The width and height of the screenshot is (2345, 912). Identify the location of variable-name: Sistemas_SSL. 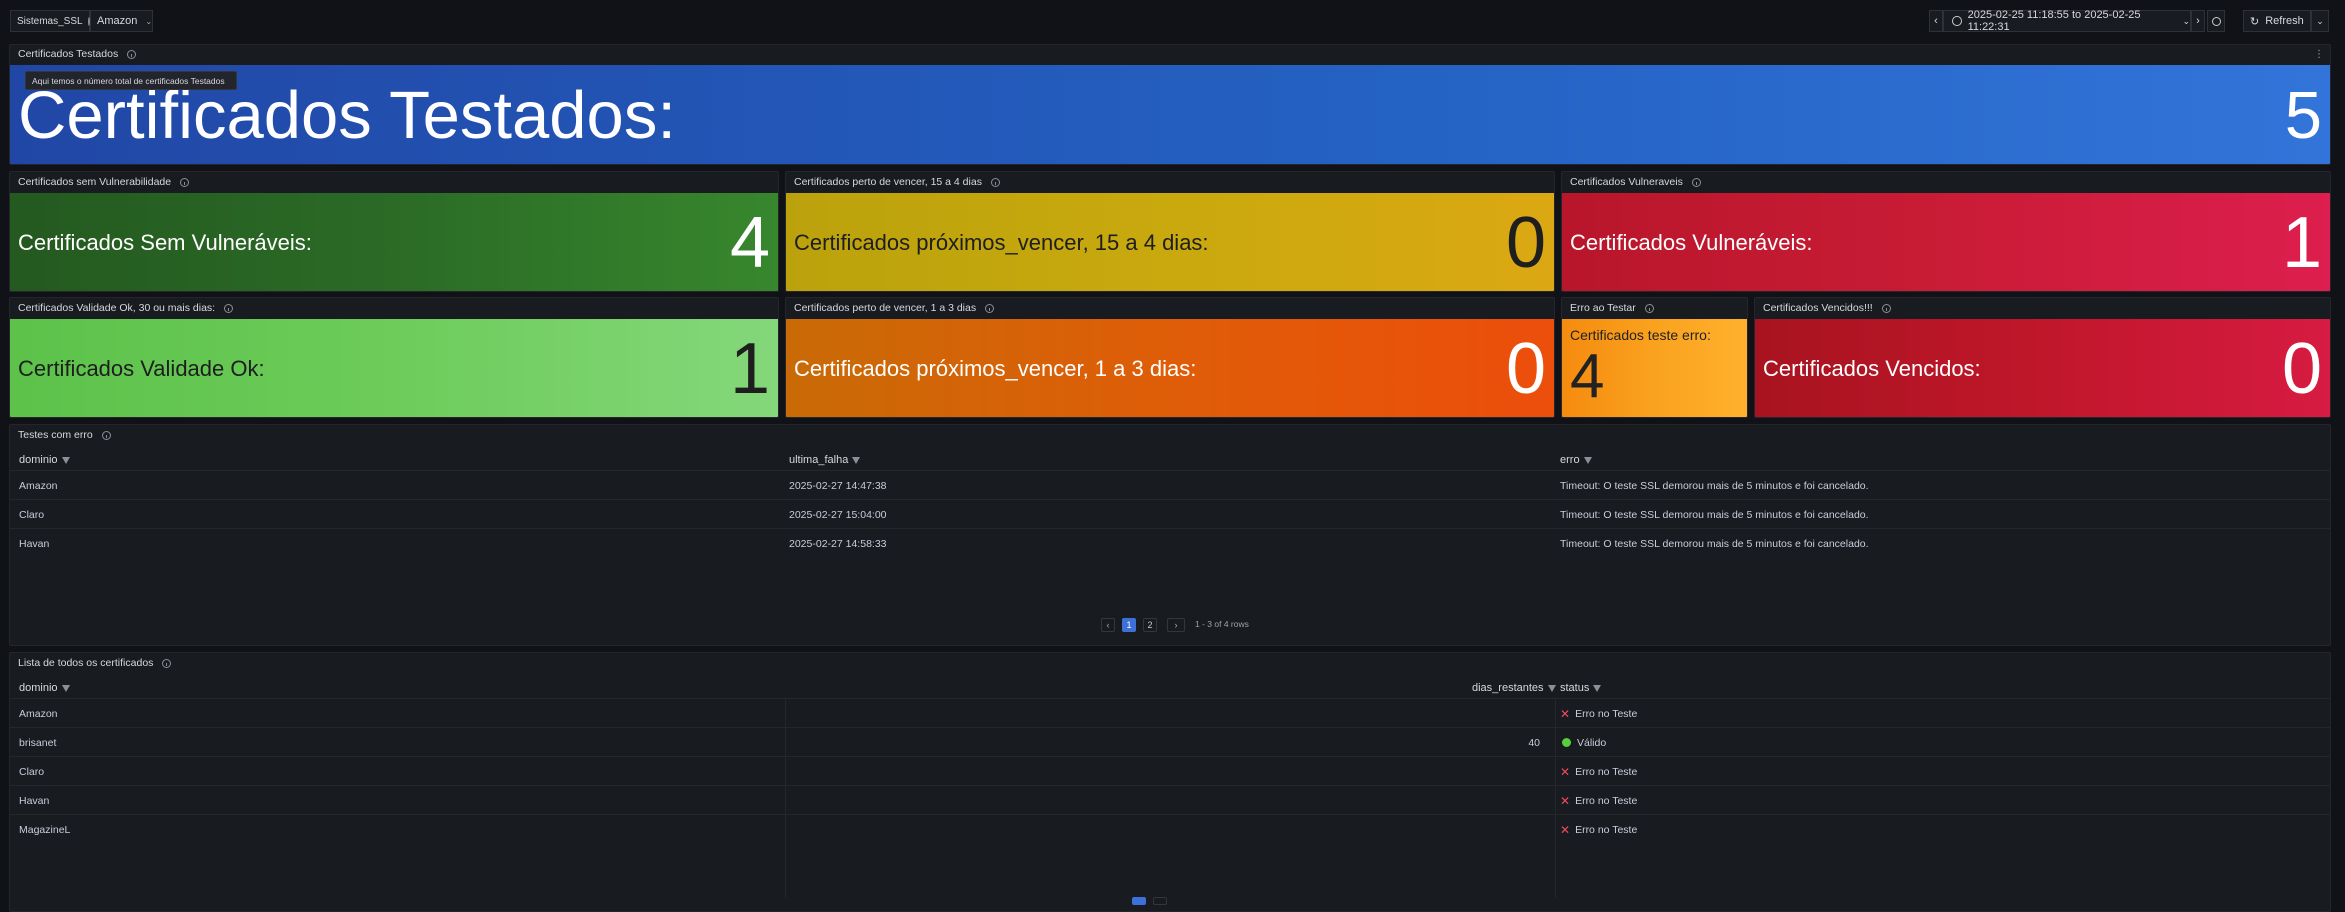
(50, 21).